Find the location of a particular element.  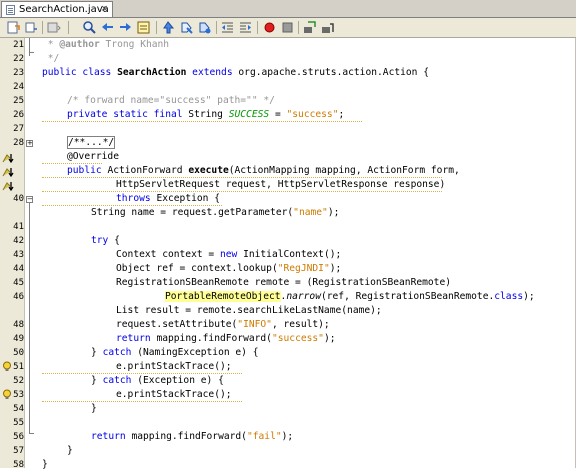

class-name: SearchAction is located at coordinates (152, 72).